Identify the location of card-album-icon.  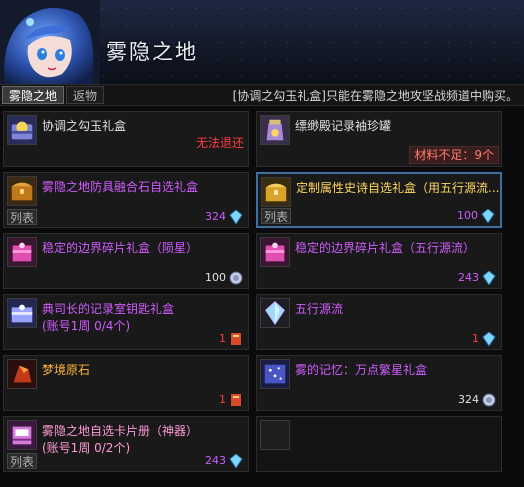
(22, 435).